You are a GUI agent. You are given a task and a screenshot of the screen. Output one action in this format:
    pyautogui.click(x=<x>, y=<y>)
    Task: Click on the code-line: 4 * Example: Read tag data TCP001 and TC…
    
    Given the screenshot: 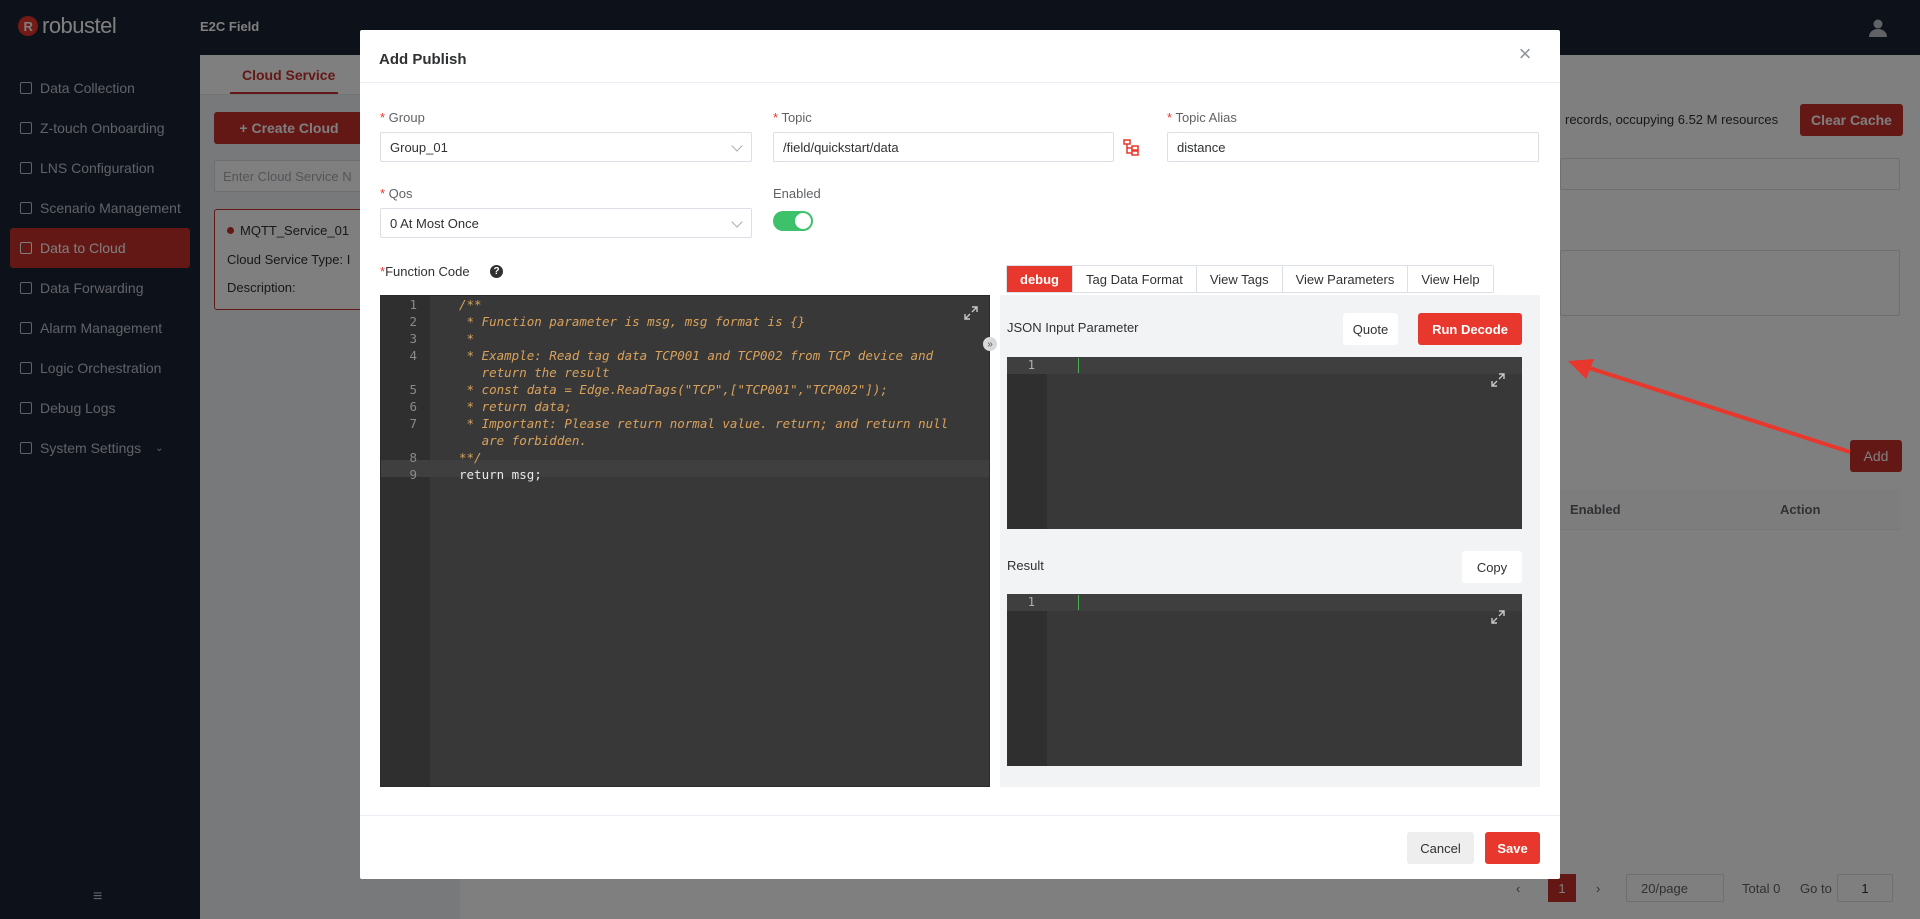 What is the action you would take?
    pyautogui.click(x=671, y=355)
    